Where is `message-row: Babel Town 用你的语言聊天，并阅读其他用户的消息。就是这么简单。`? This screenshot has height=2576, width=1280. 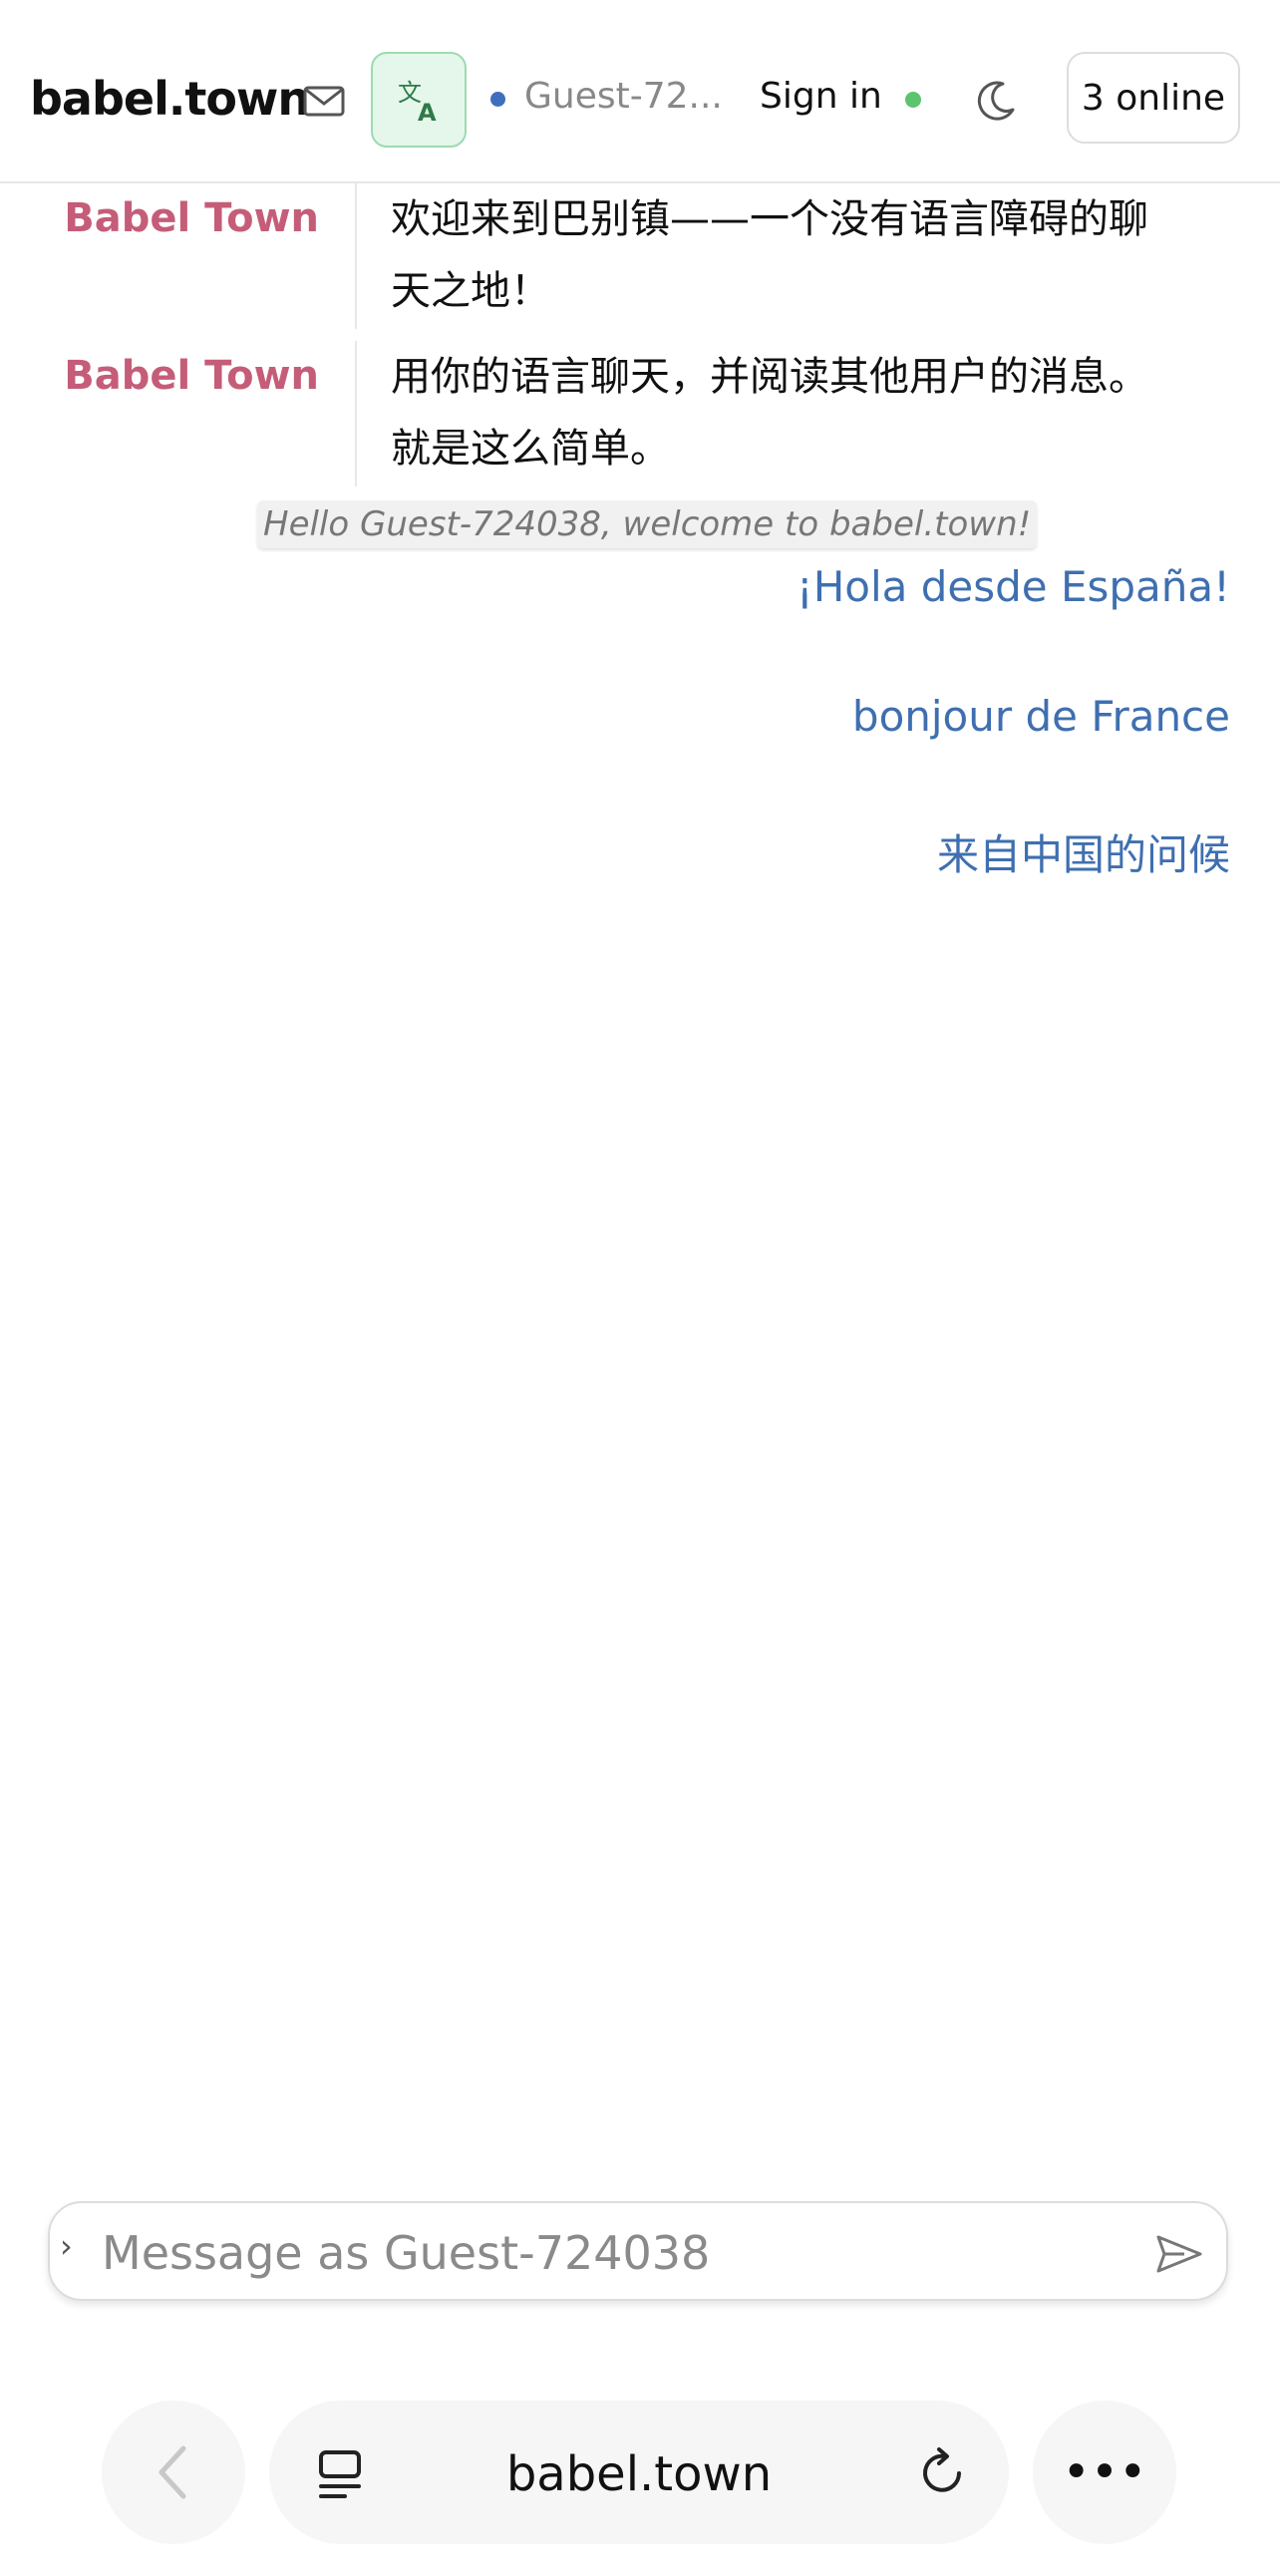
message-row: Babel Town 用你的语言聊天，并阅读其他用户的消息。就是这么简单。 is located at coordinates (640, 415).